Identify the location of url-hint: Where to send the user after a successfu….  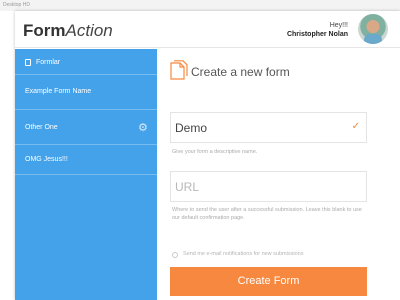
(267, 214).